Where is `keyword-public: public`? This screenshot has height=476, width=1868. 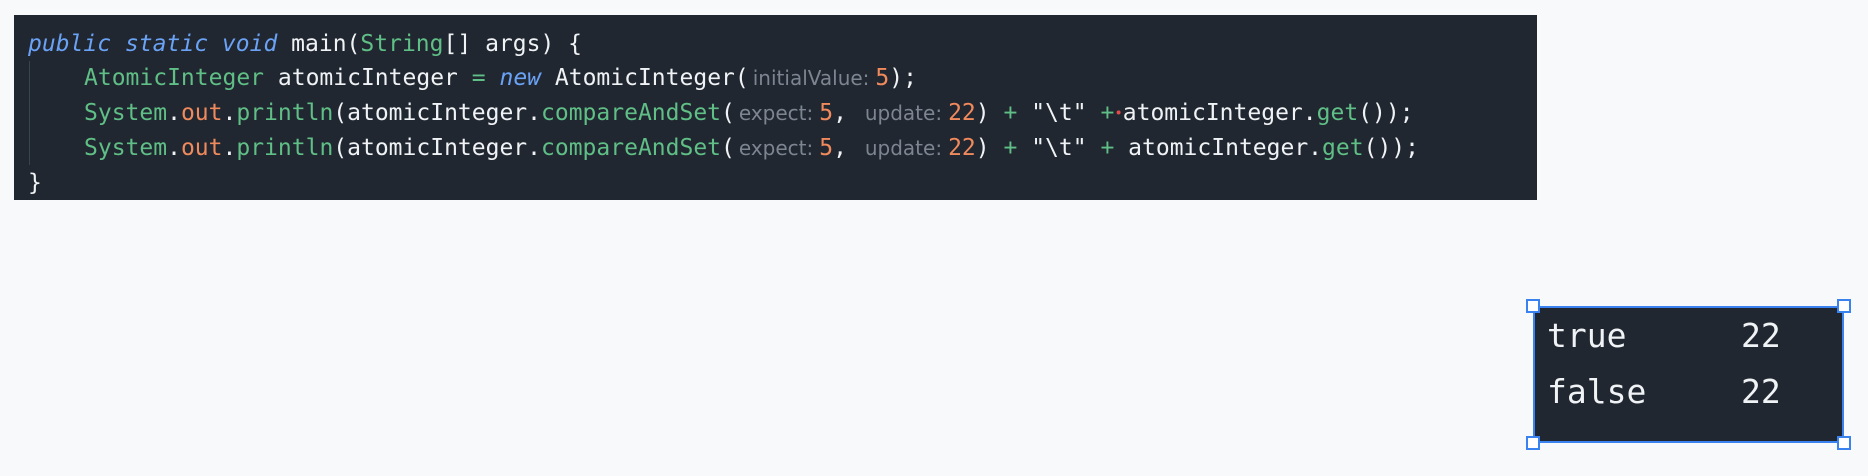 keyword-public: public is located at coordinates (70, 44).